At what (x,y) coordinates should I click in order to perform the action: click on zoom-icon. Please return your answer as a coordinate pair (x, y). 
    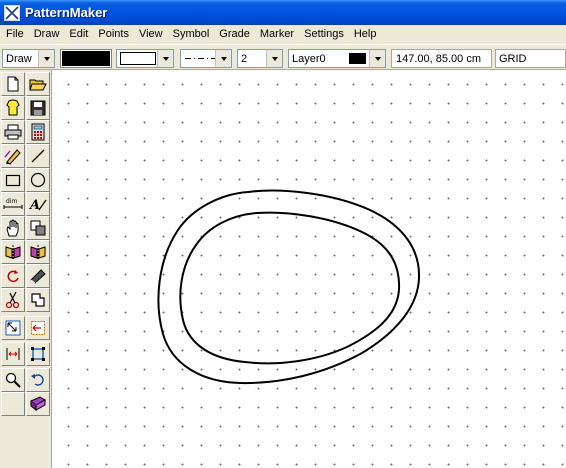
    Looking at the image, I should click on (13, 380).